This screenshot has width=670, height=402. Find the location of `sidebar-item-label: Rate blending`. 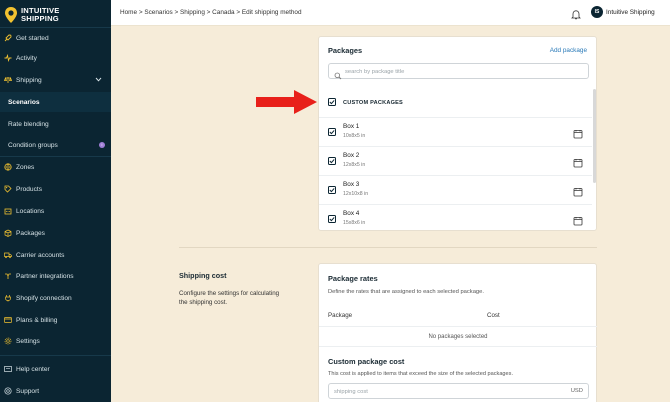

sidebar-item-label: Rate blending is located at coordinates (28, 124).